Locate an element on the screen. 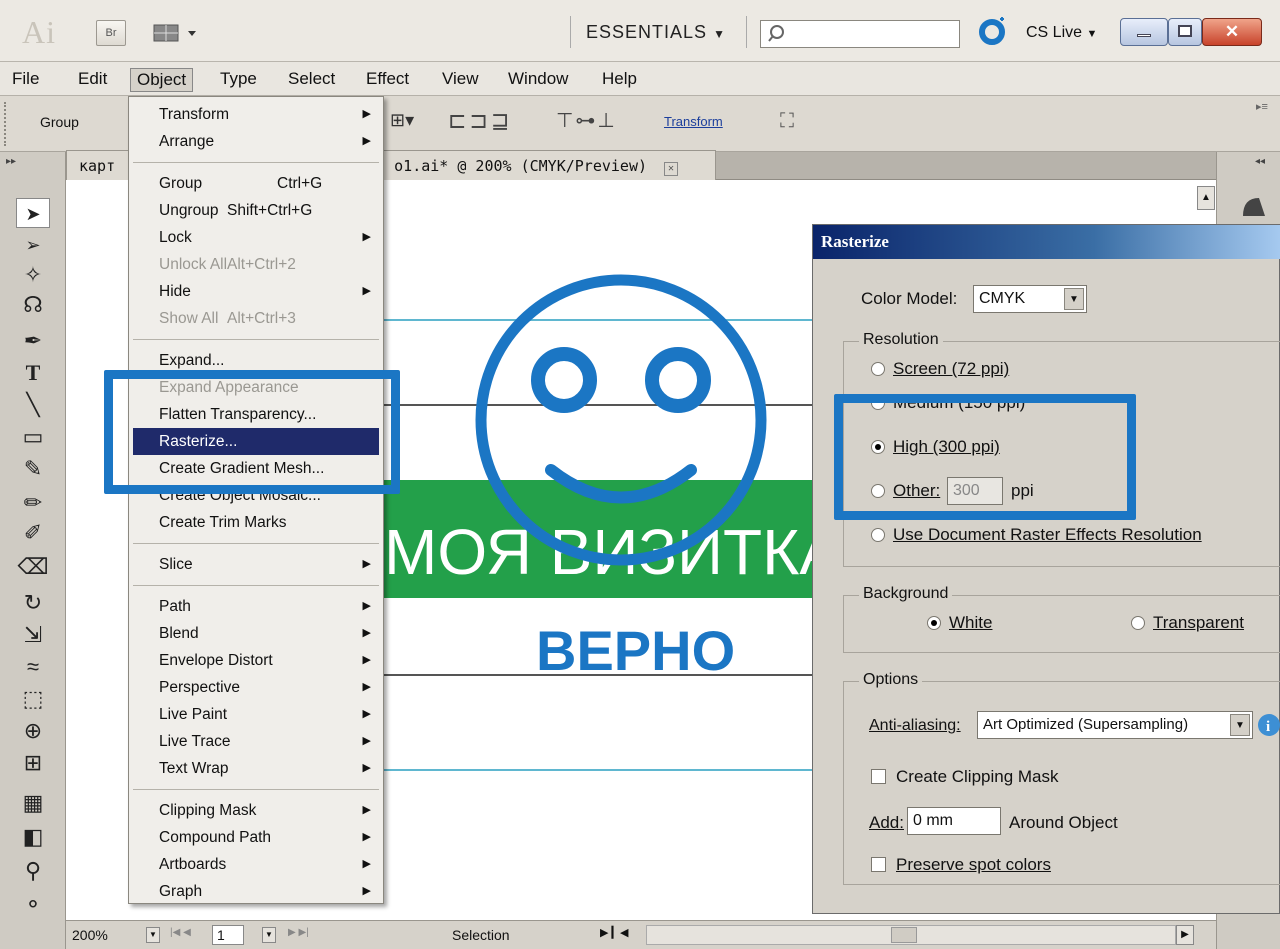 The image size is (1280, 949). antialiasing-select: Art Optimized (Supersampling) ▼ is located at coordinates (1115, 725).